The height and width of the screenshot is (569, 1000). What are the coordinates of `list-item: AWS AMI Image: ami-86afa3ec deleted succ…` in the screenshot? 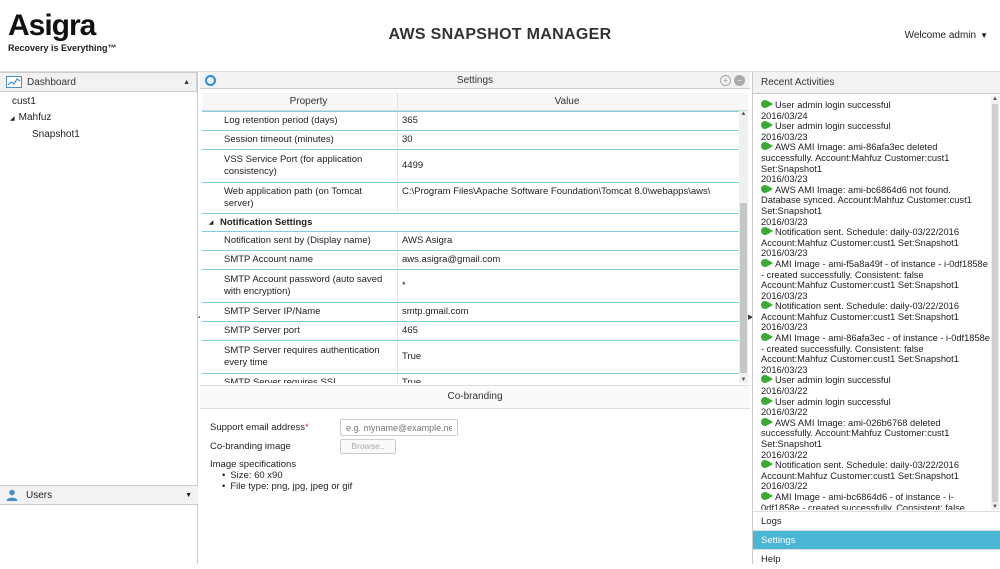 It's located at (876, 163).